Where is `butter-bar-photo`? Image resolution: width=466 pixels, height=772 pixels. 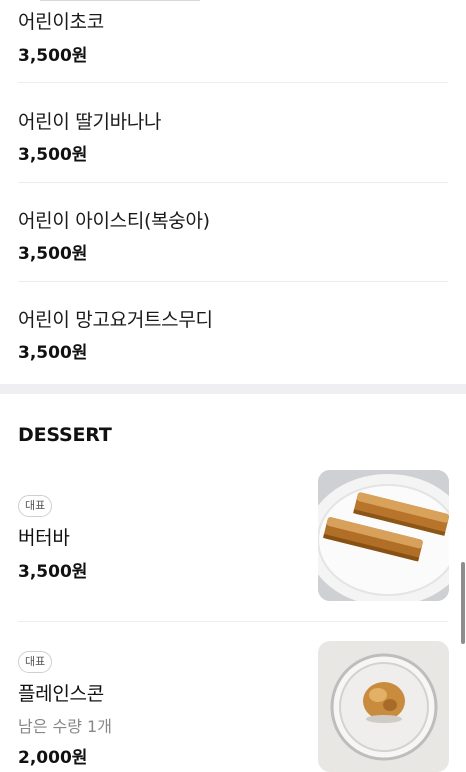
butter-bar-photo is located at coordinates (383, 535).